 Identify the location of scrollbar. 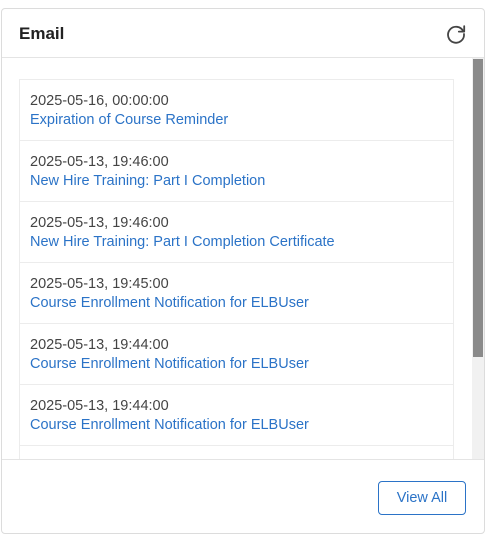
(478, 258).